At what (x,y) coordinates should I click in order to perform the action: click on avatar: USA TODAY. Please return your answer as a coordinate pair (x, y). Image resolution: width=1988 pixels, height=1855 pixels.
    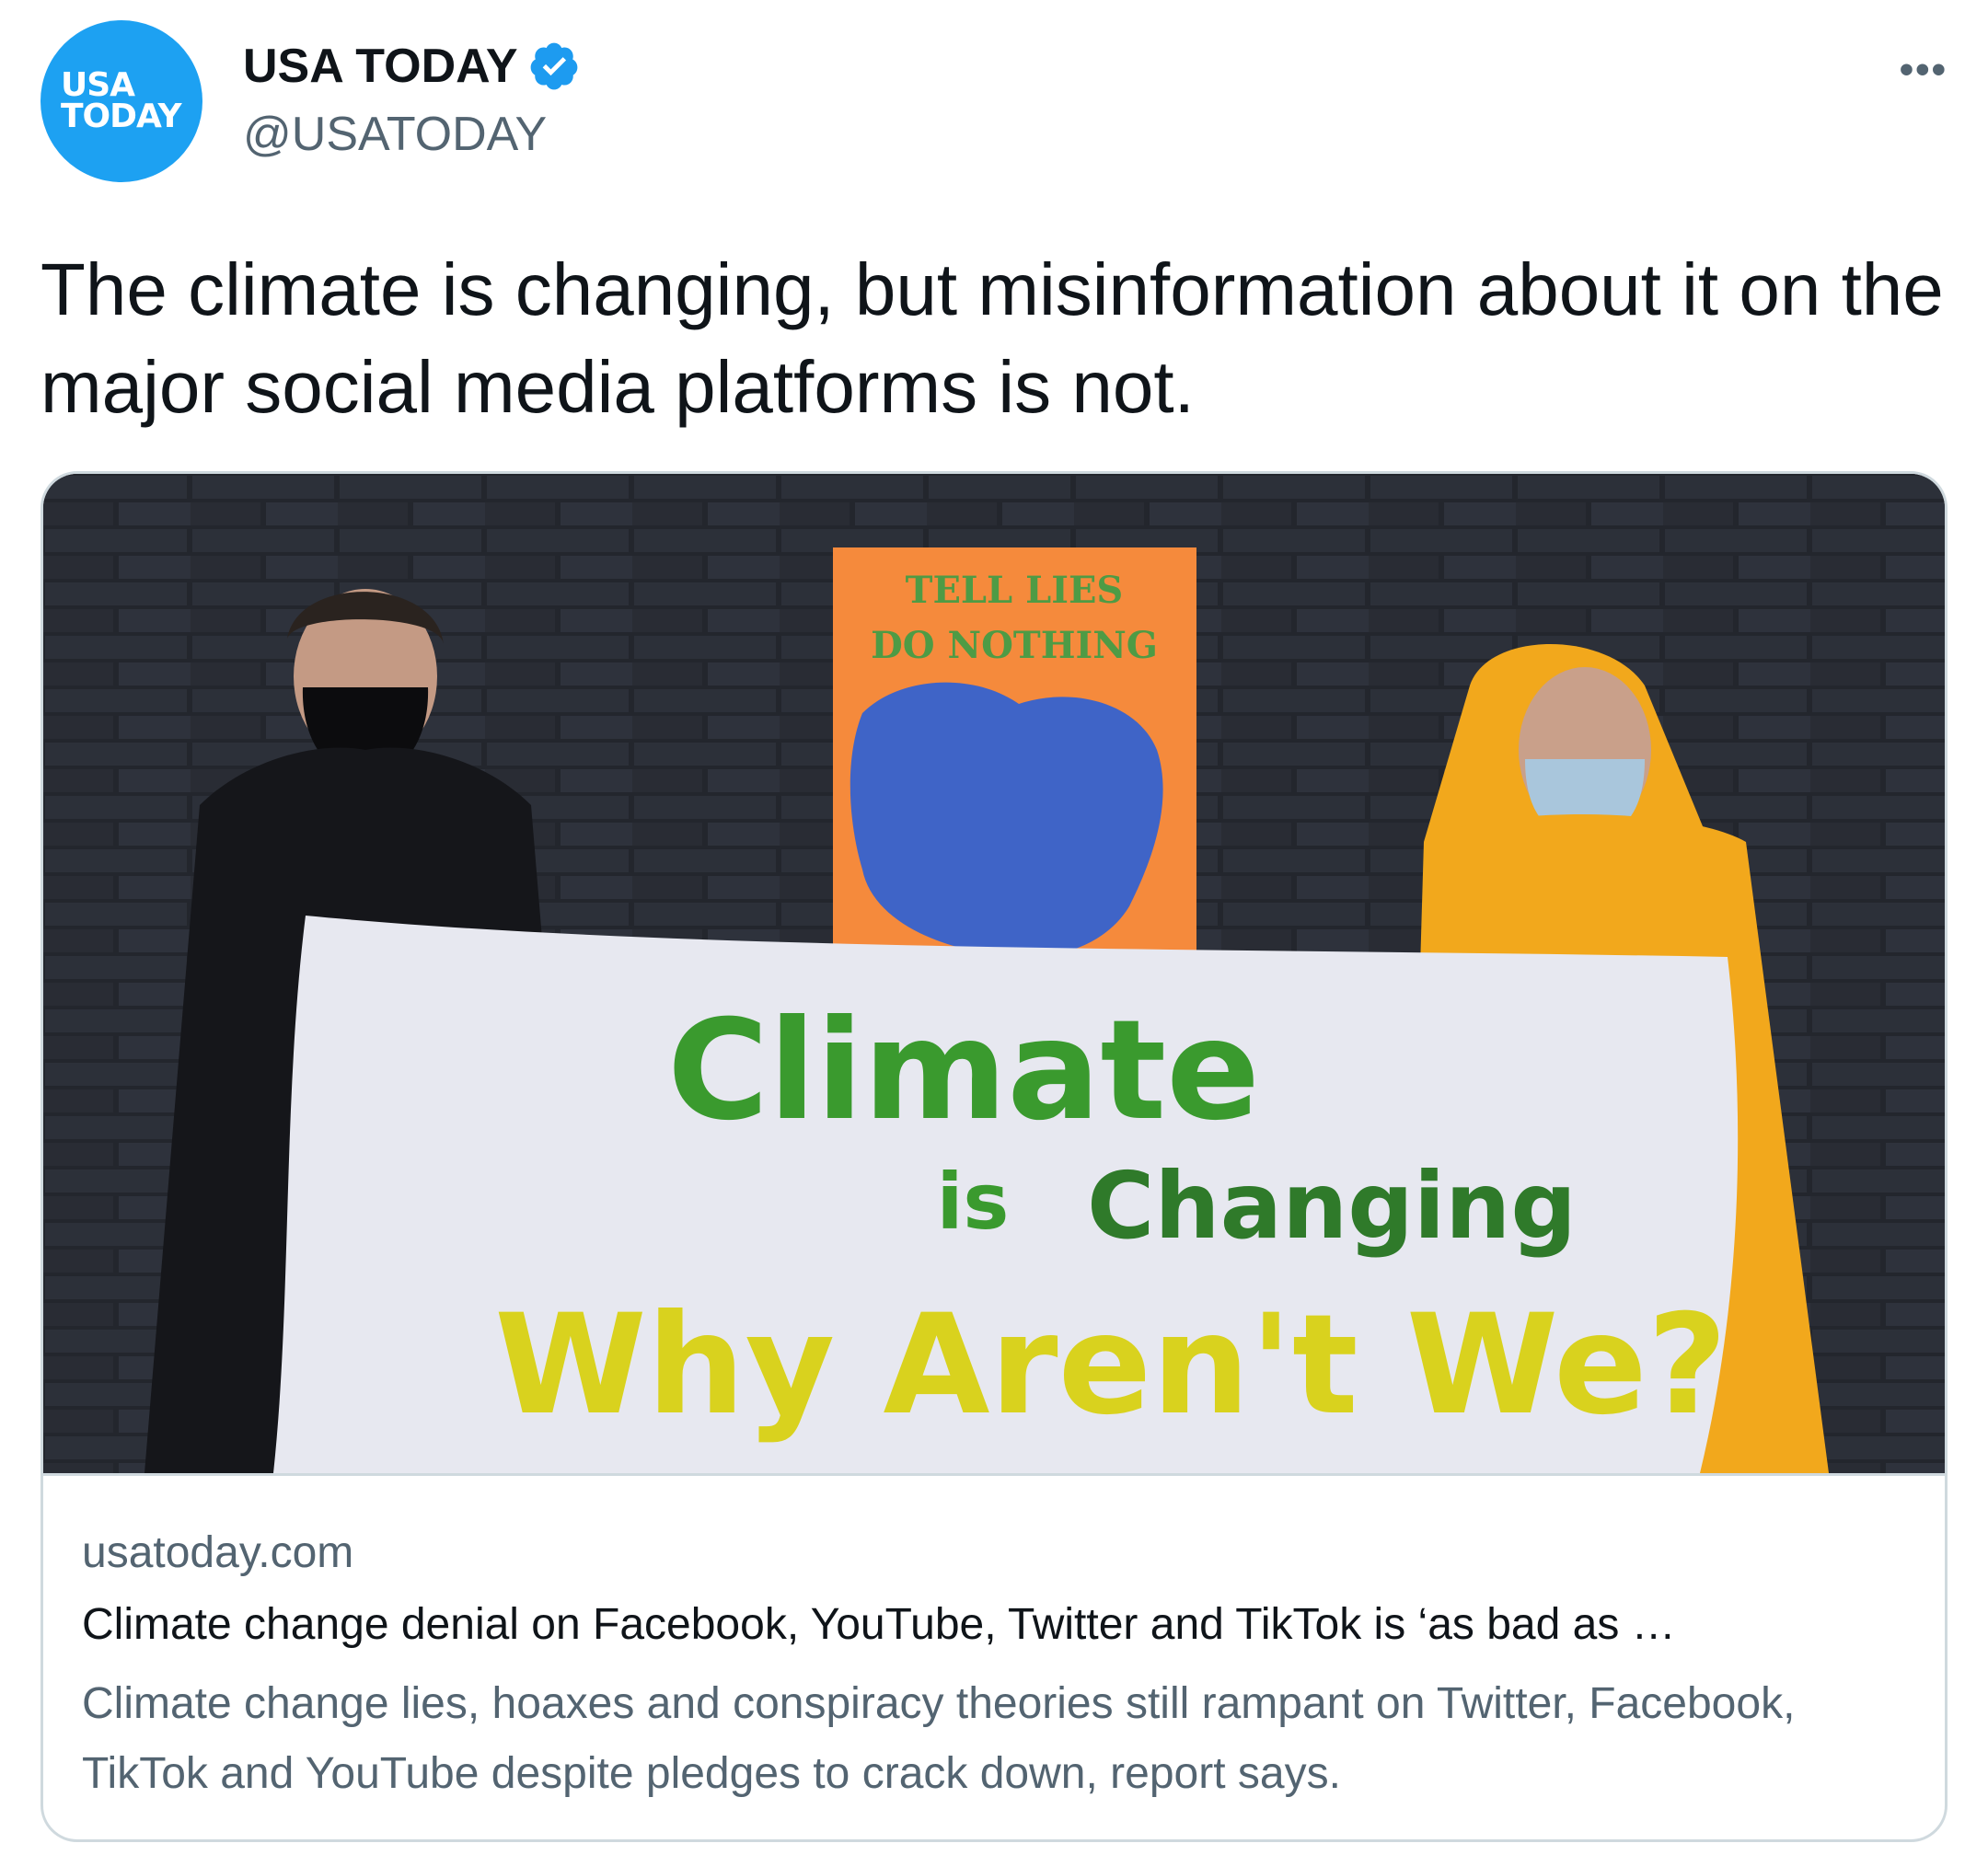
    Looking at the image, I should click on (121, 101).